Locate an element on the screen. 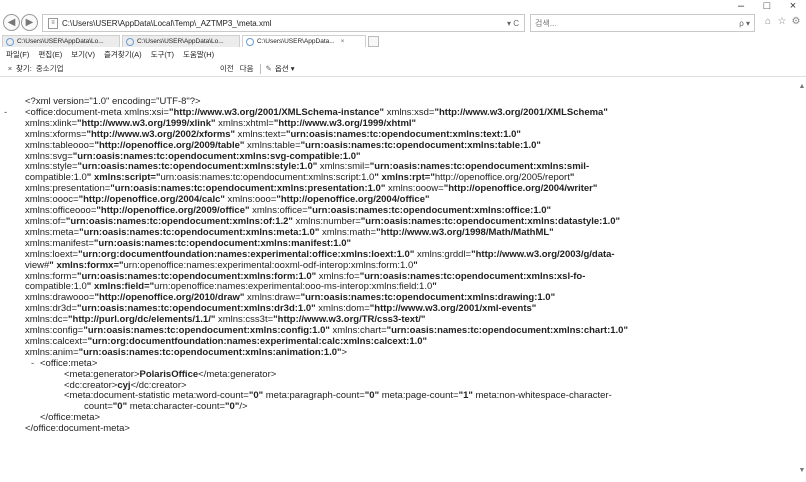  collapse-toggle-root: - is located at coordinates (5, 113).